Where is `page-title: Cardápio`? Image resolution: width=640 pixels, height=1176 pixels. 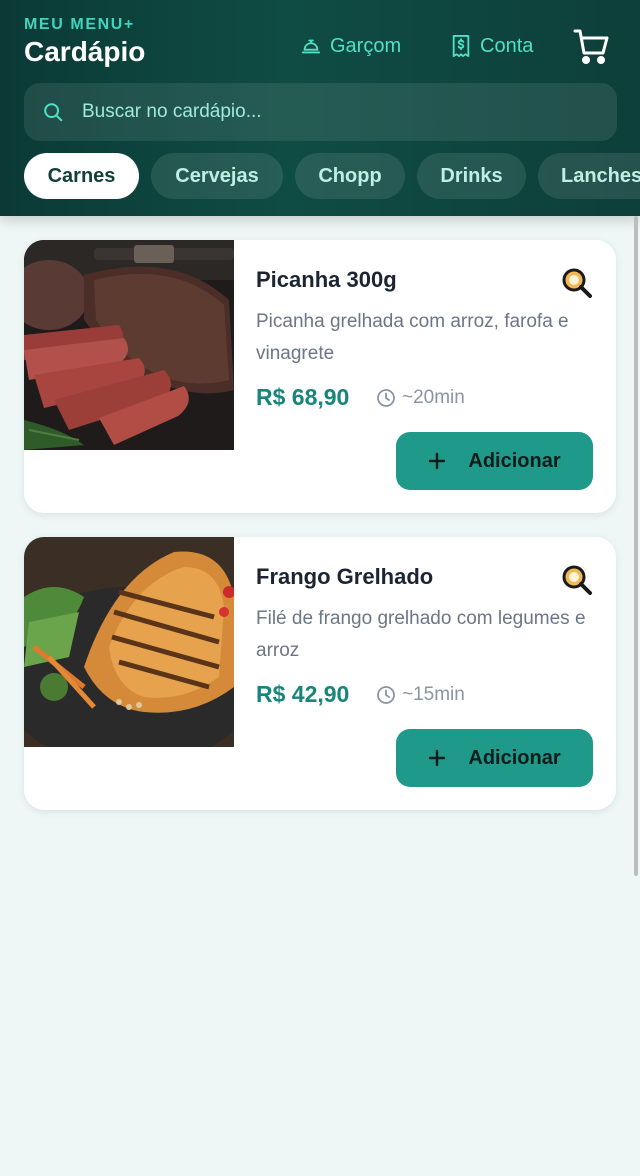
page-title: Cardápio is located at coordinates (85, 51).